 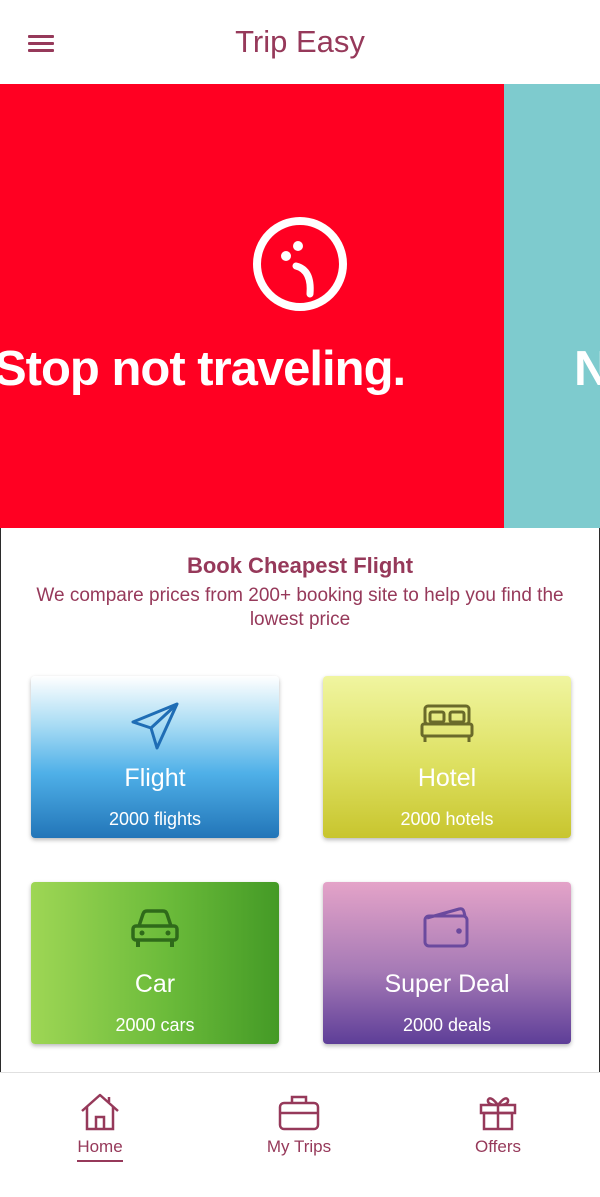 I want to click on wallet-icon, so click(x=446, y=927).